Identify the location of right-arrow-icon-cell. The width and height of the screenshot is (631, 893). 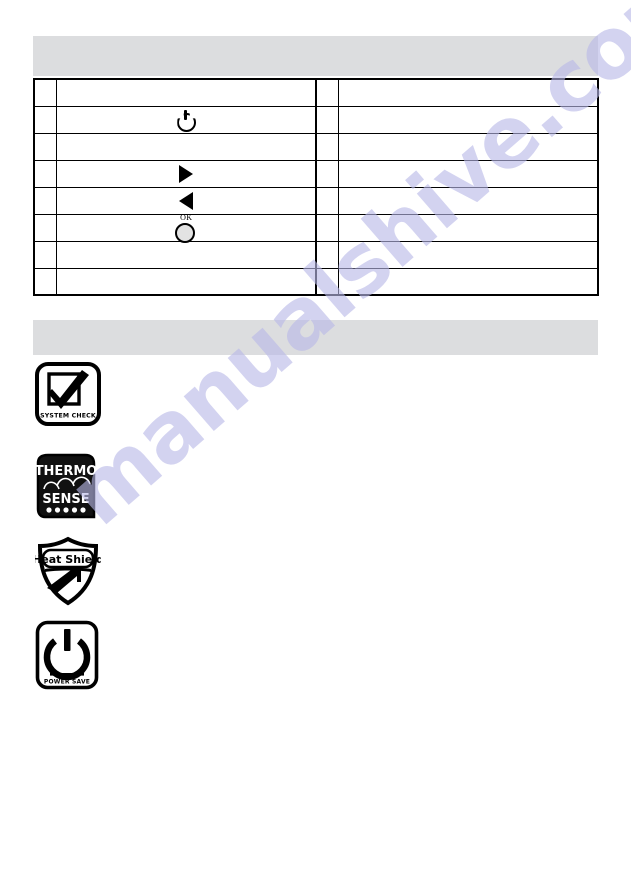
(186, 174).